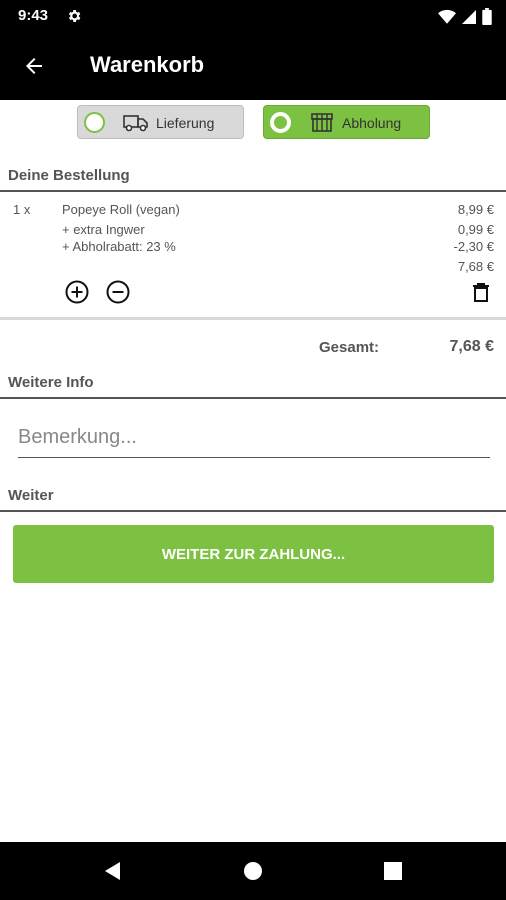 This screenshot has width=506, height=900. I want to click on next-divider, so click(253, 511).